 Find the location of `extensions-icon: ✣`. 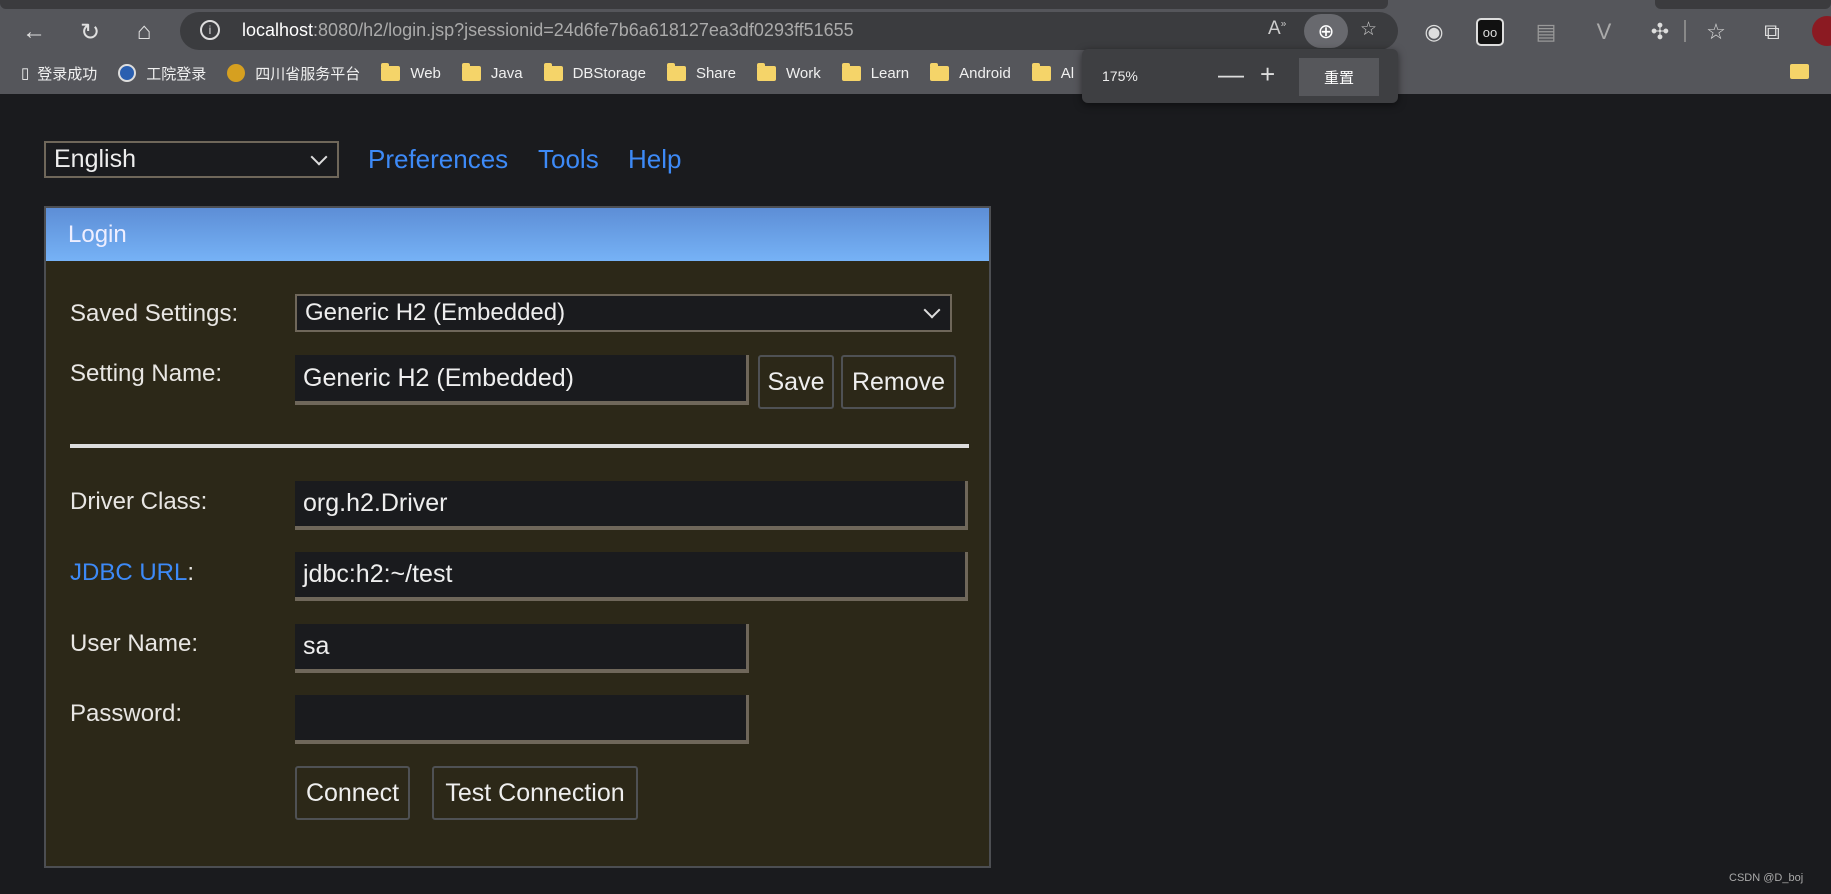

extensions-icon: ✣ is located at coordinates (1660, 32).